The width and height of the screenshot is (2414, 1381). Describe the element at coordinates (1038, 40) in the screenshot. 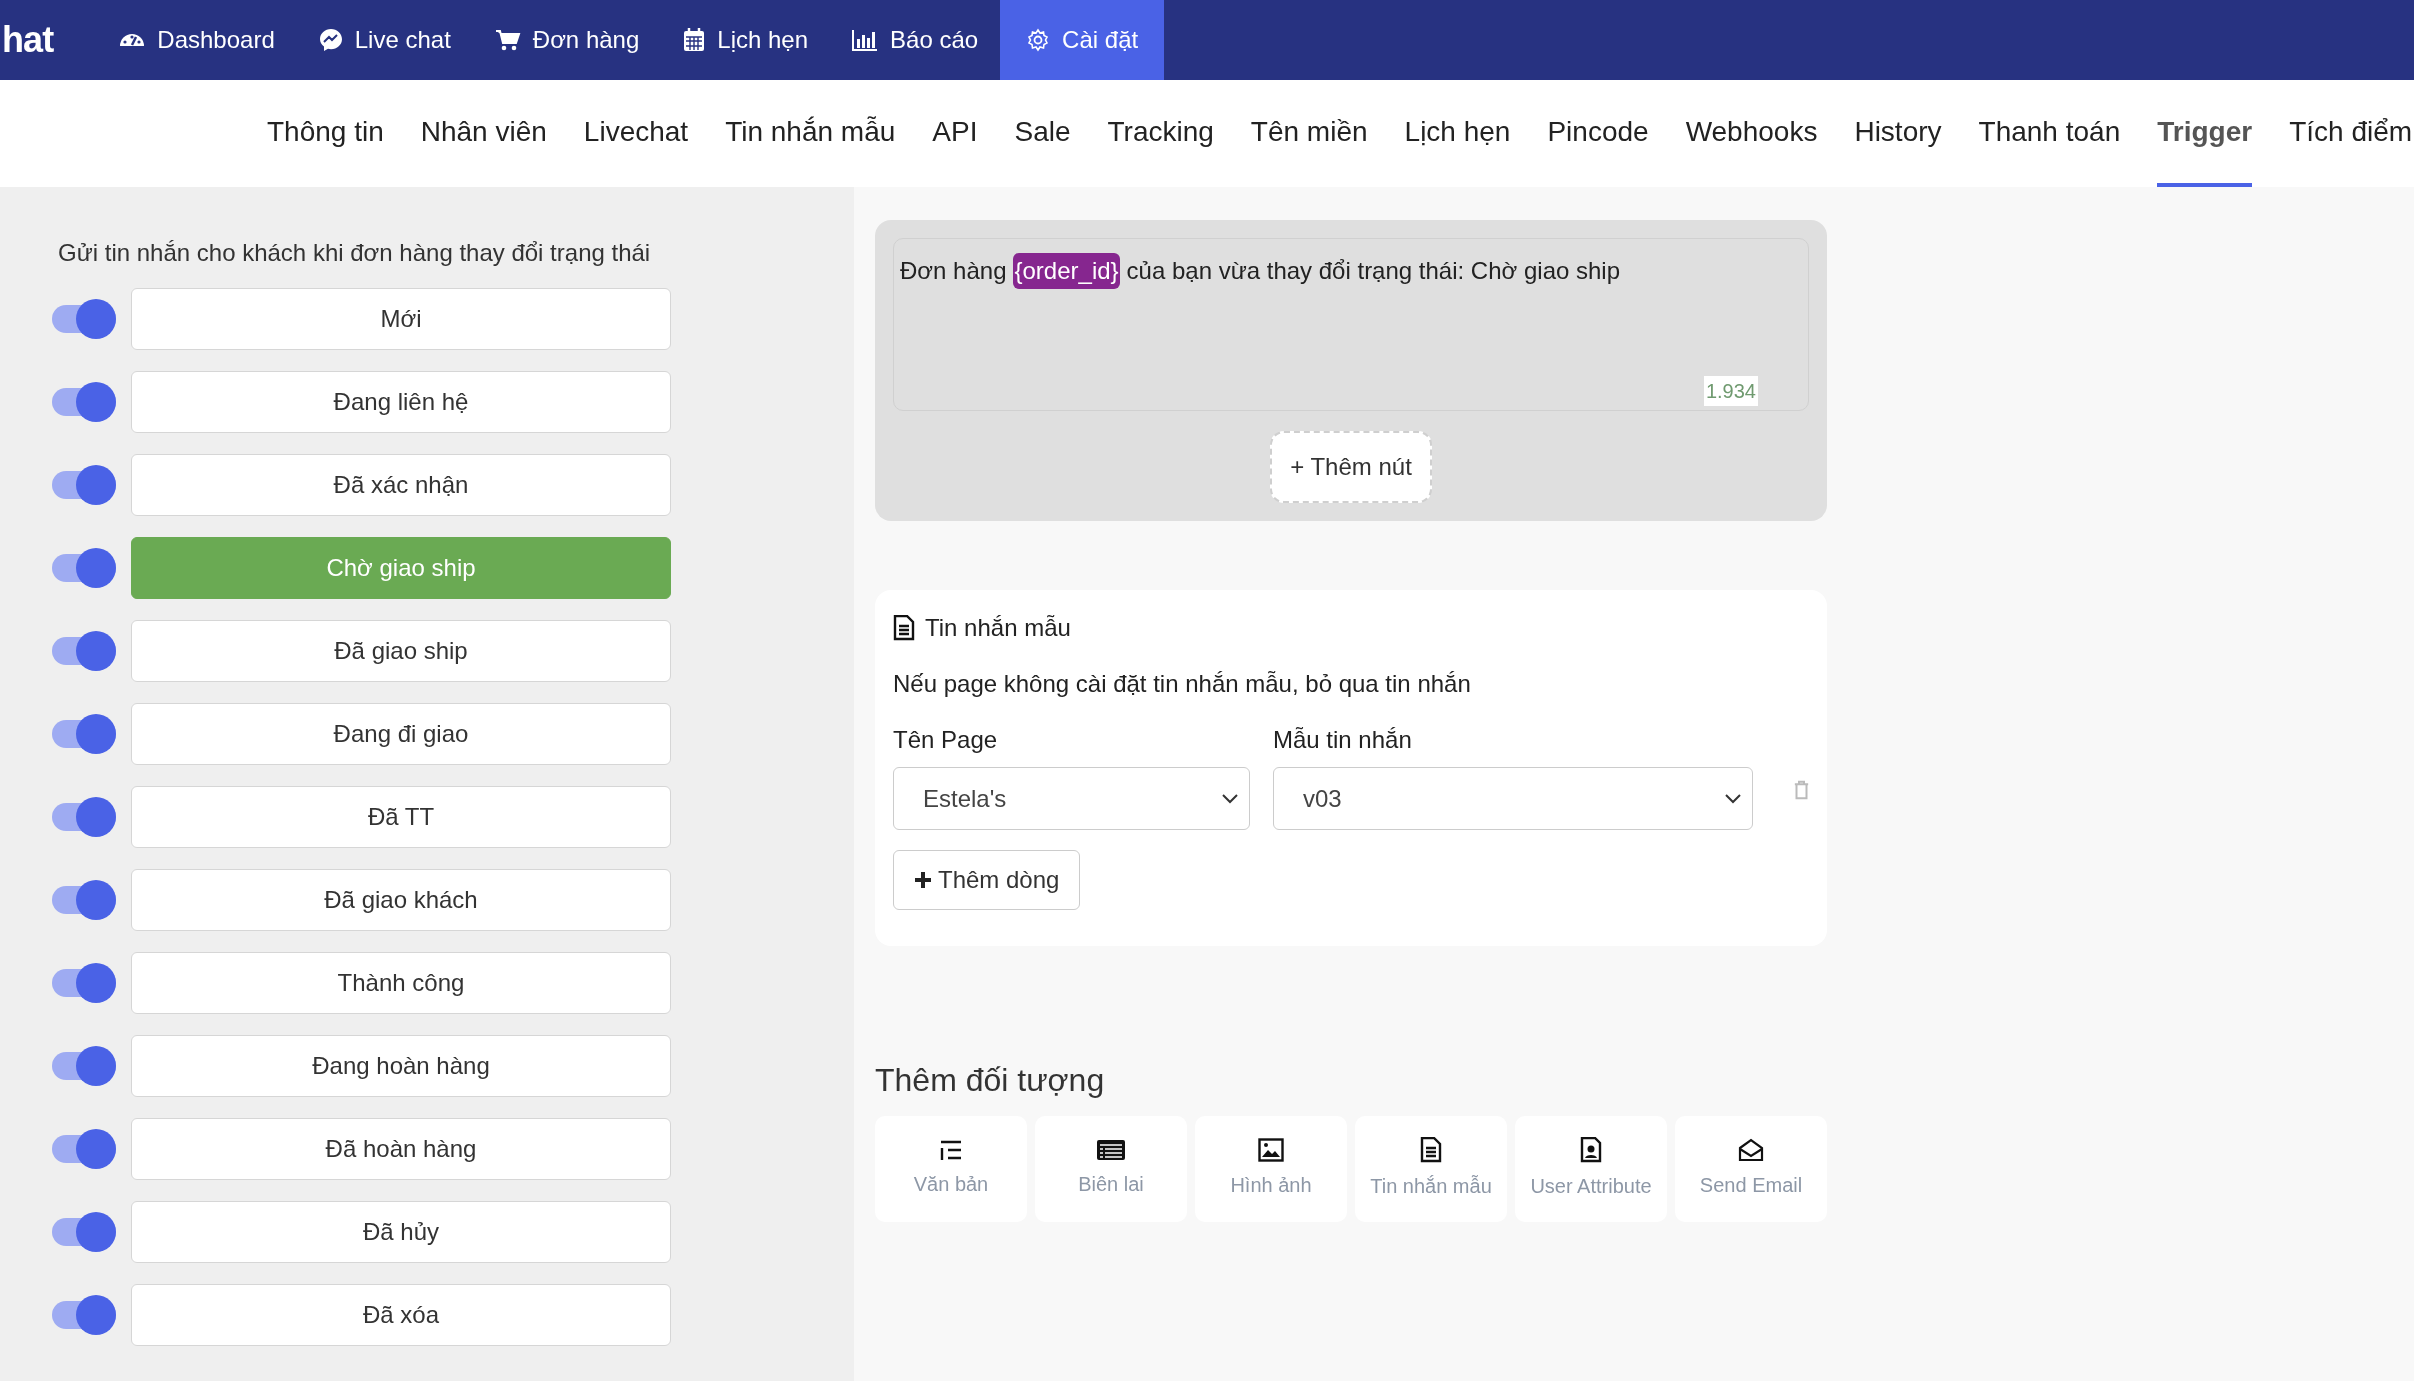

I see `settings-icon` at that location.